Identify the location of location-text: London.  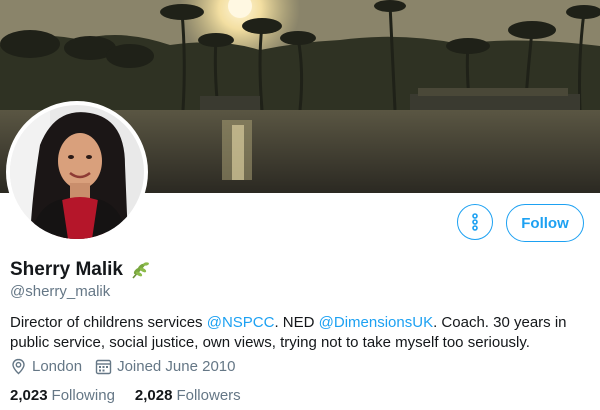
(57, 366).